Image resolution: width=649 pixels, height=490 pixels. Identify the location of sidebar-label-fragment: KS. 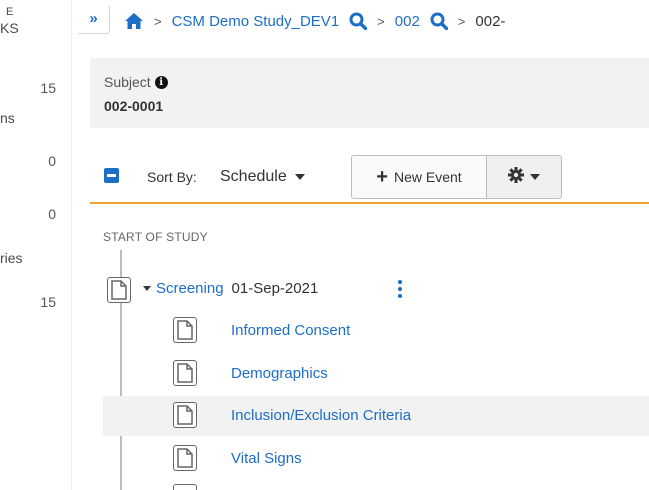
(9, 28).